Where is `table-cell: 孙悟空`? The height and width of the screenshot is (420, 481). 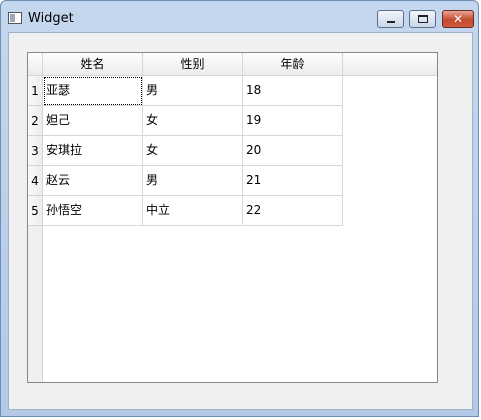
table-cell: 孙悟空 is located at coordinates (93, 211).